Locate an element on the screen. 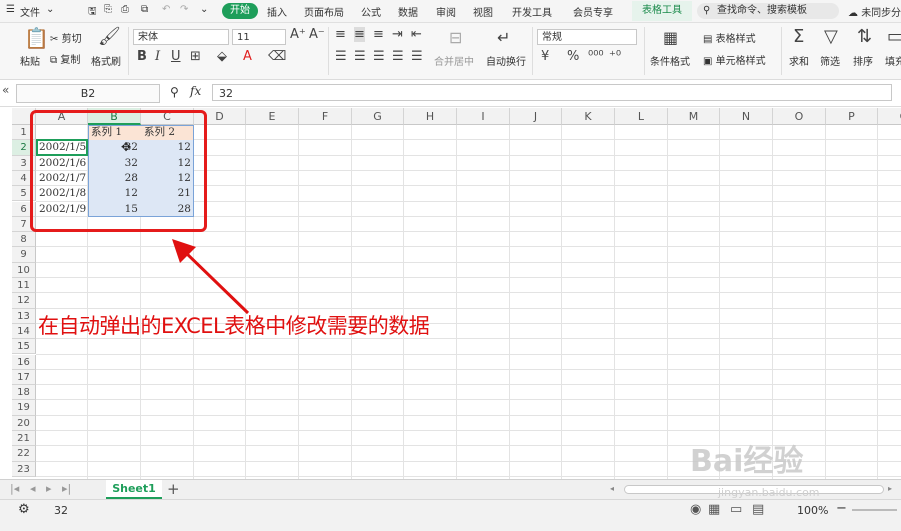 The height and width of the screenshot is (531, 901). eye-icon: ◉ is located at coordinates (695, 509).